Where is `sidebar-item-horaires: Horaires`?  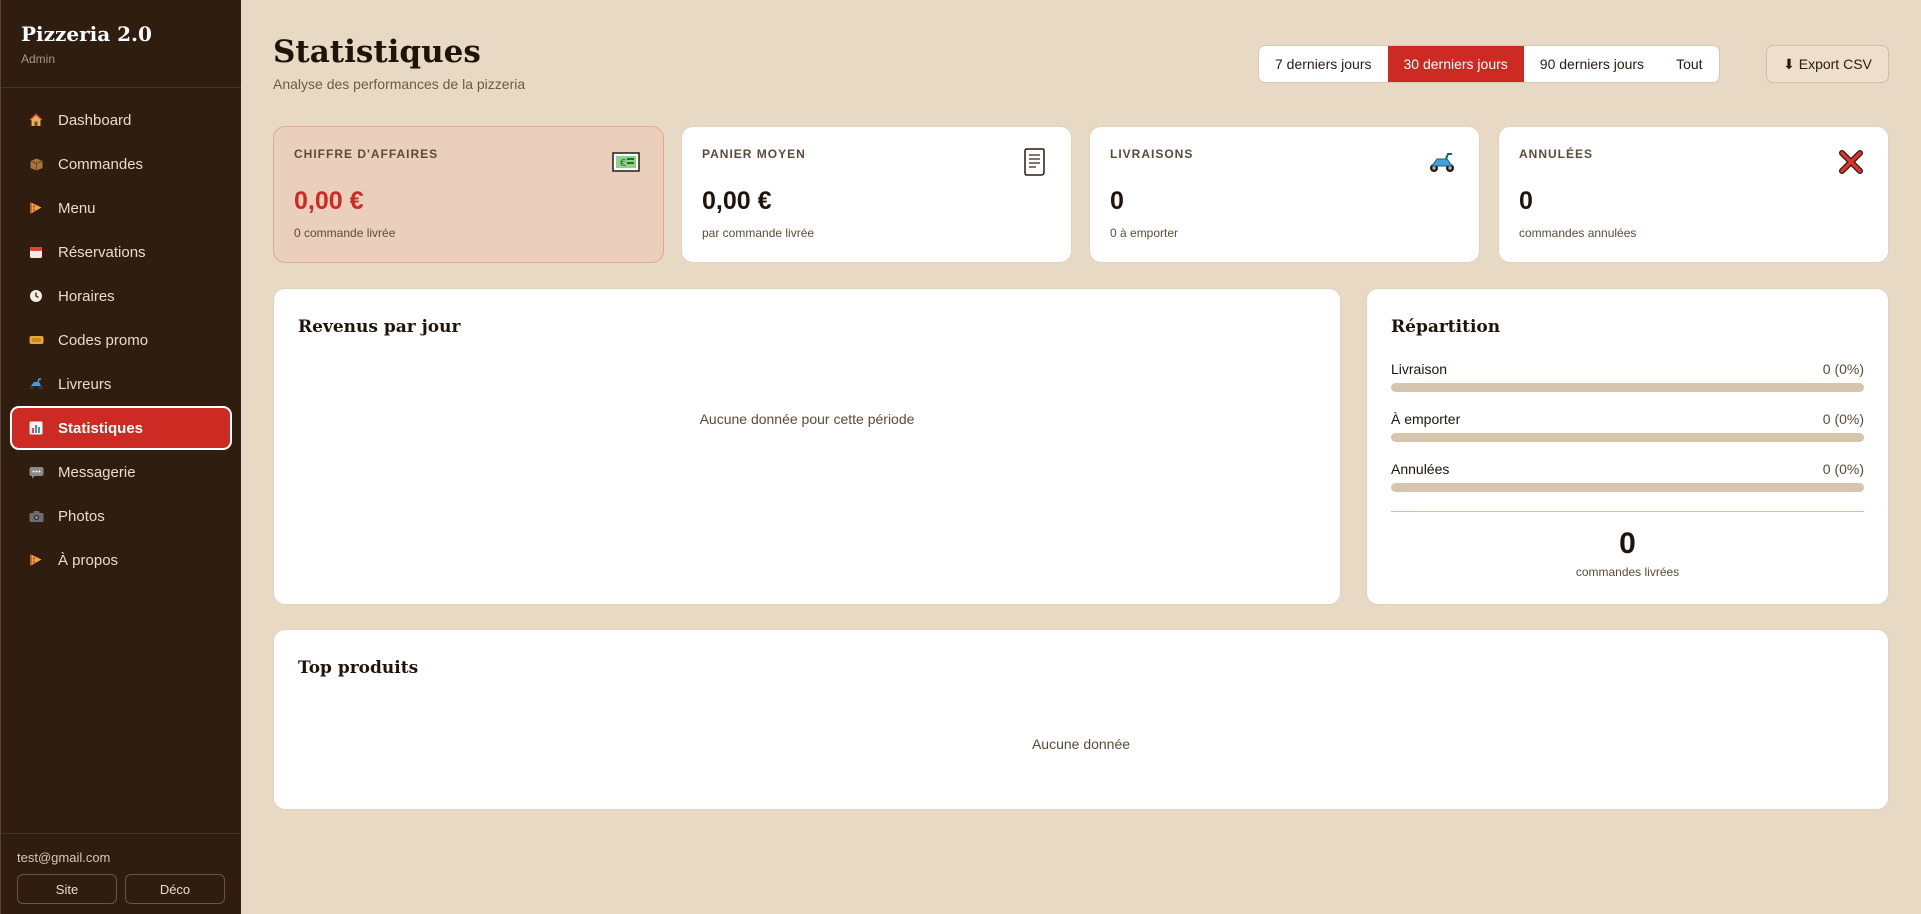
sidebar-item-horaires: Horaires is located at coordinates (121, 296).